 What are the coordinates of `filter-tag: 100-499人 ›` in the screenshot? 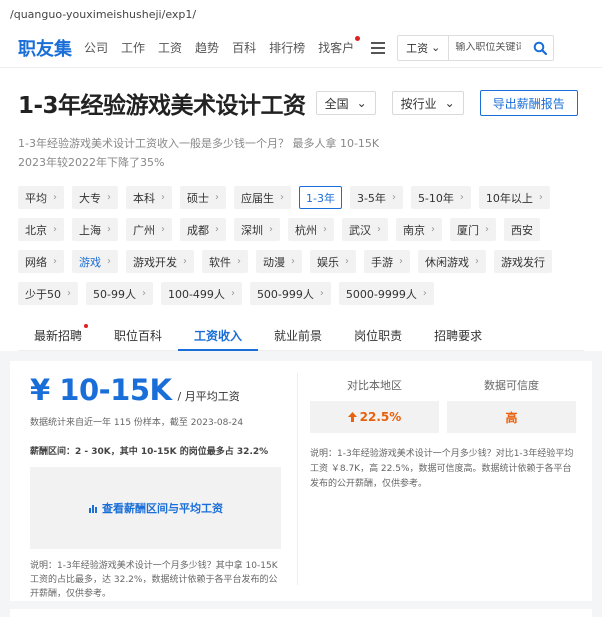 It's located at (201, 293).